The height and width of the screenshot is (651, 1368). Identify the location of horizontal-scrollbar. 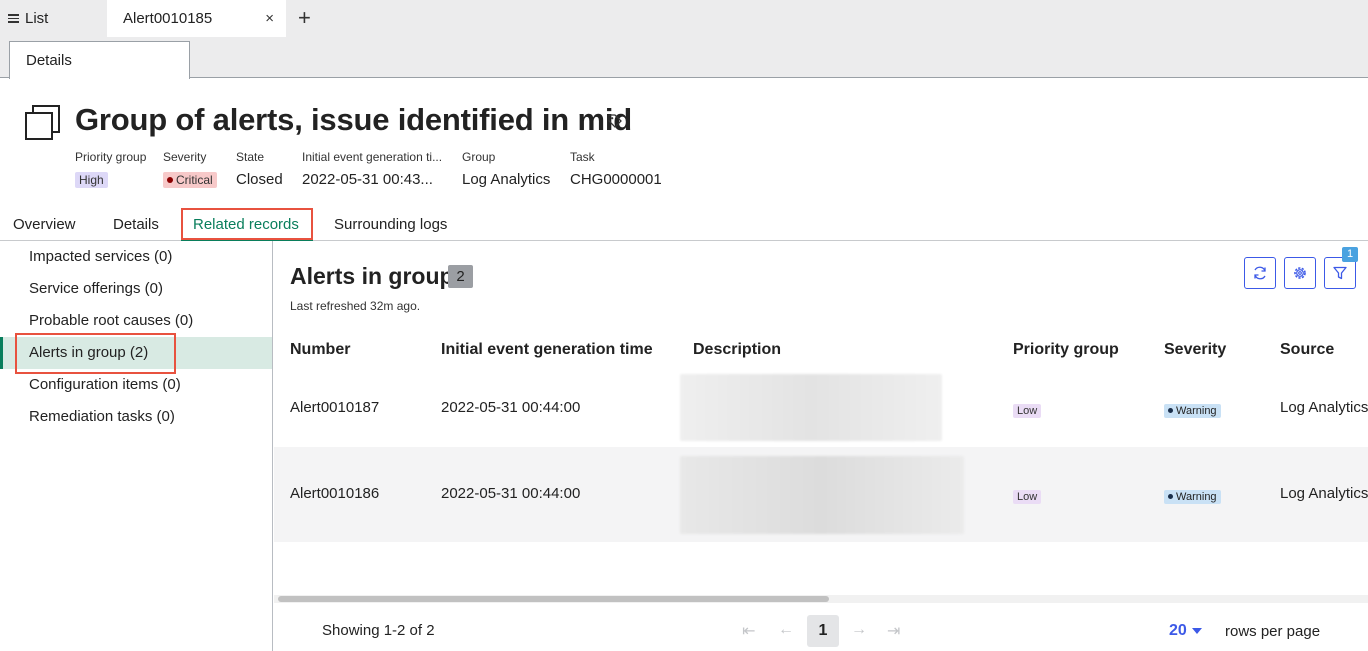
(821, 599).